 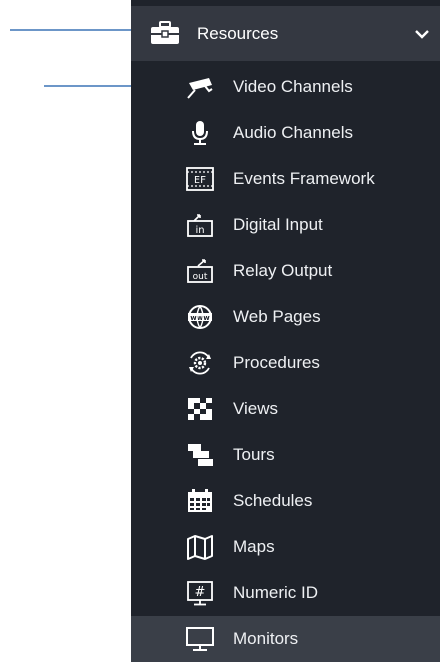 What do you see at coordinates (200, 639) in the screenshot?
I see `monitor-icon` at bounding box center [200, 639].